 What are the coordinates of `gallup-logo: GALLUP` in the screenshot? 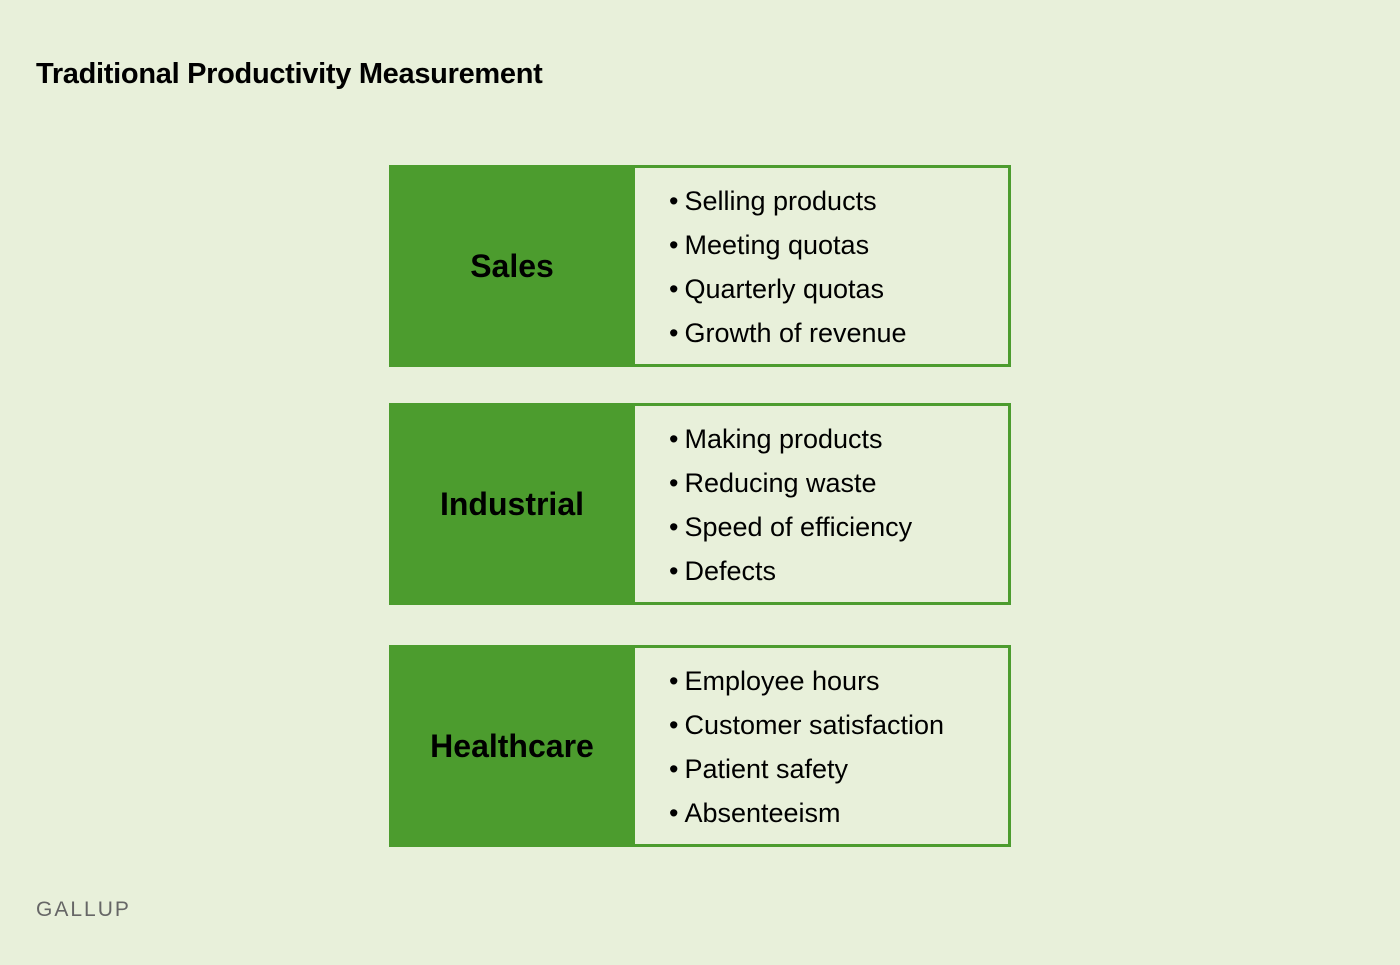 It's located at (83, 909).